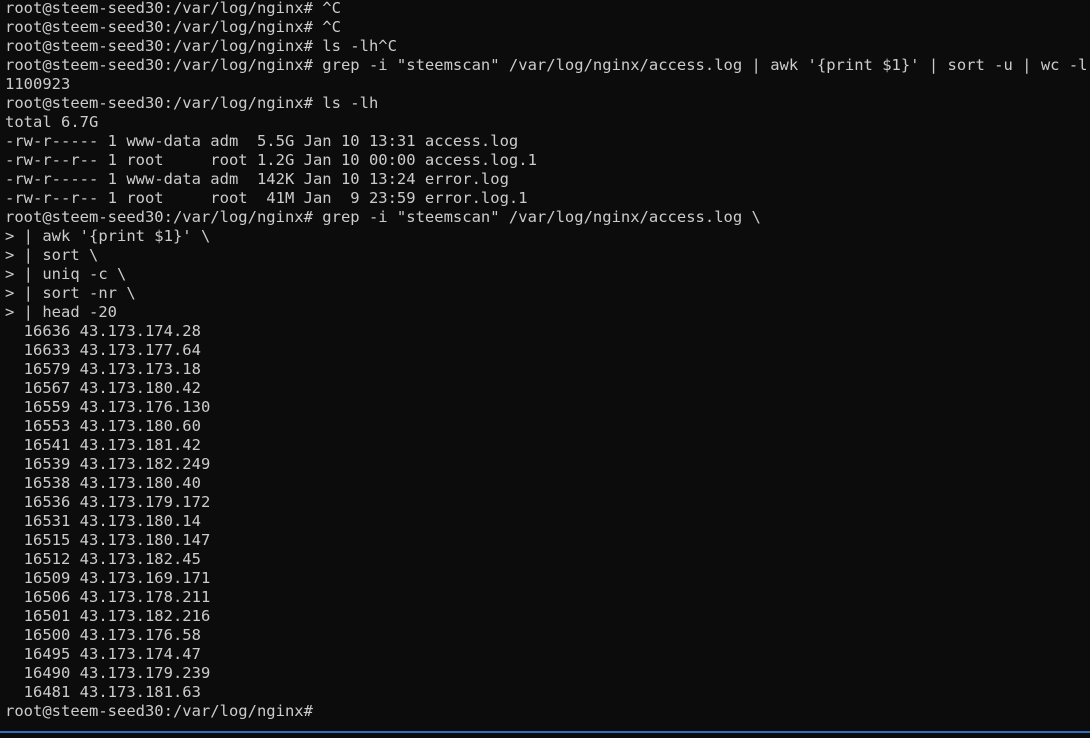  I want to click on terminal-line: 16509 43.173.169.171, so click(108, 578).